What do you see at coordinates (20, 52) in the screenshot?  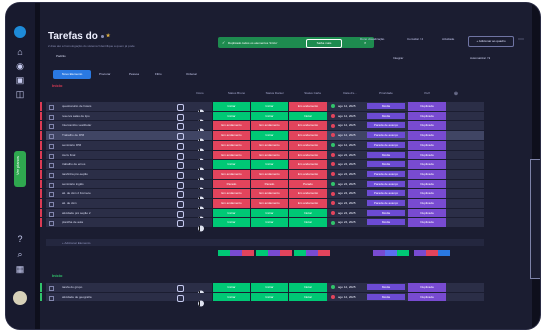 I see `home-icon: ⌂` at bounding box center [20, 52].